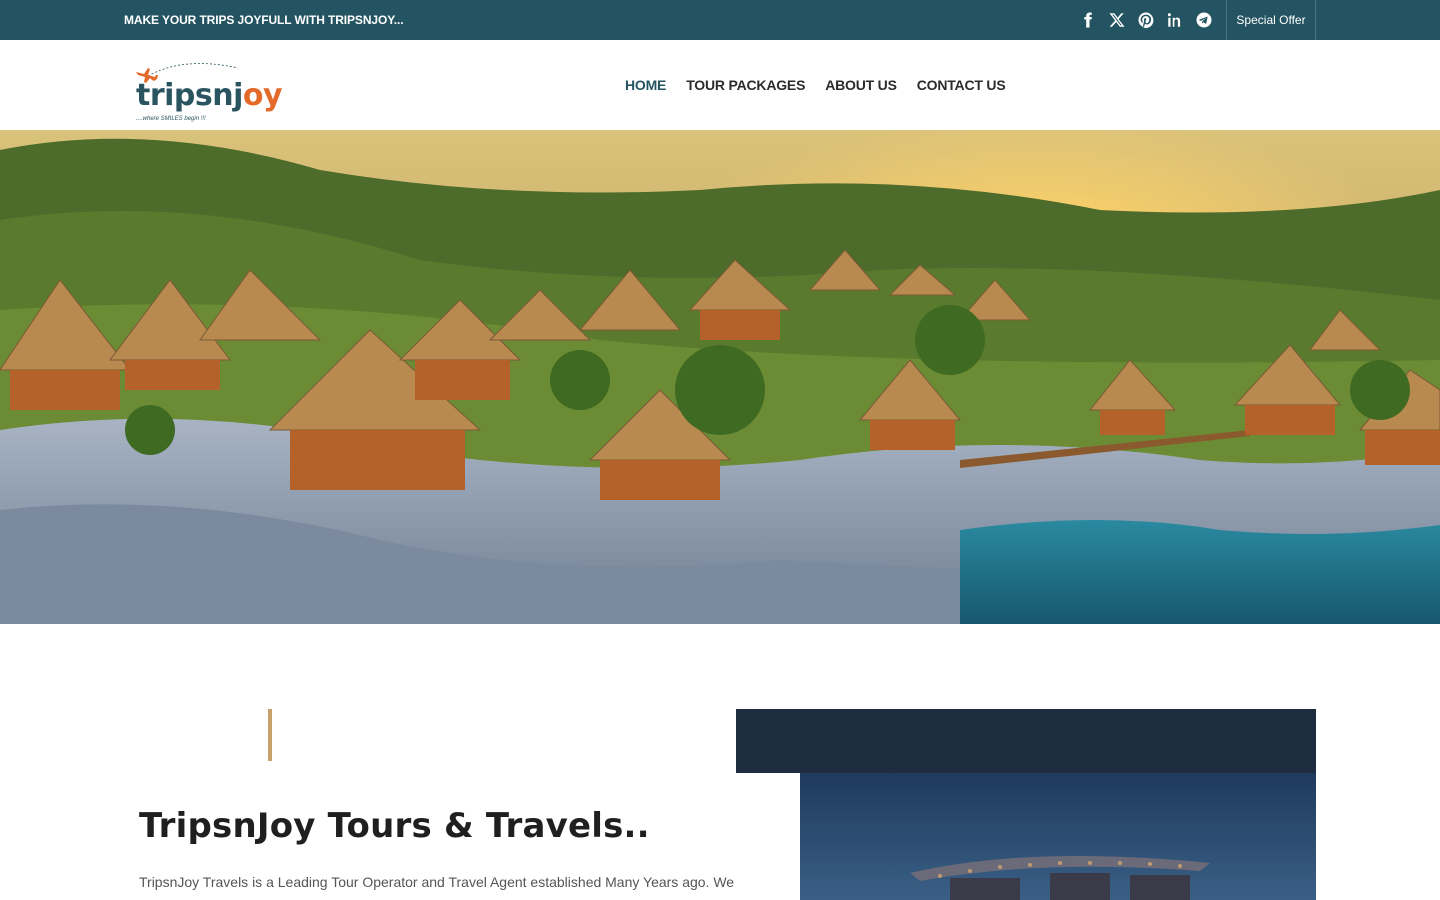 This screenshot has width=1440, height=900. I want to click on about-title: TripsnJoy Tours & Travels.., so click(394, 826).